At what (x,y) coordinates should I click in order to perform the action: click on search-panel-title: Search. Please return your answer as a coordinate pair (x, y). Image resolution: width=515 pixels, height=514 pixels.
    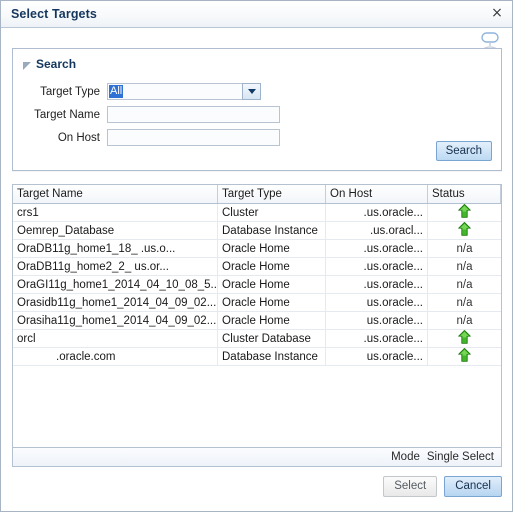
    Looking at the image, I should click on (56, 64).